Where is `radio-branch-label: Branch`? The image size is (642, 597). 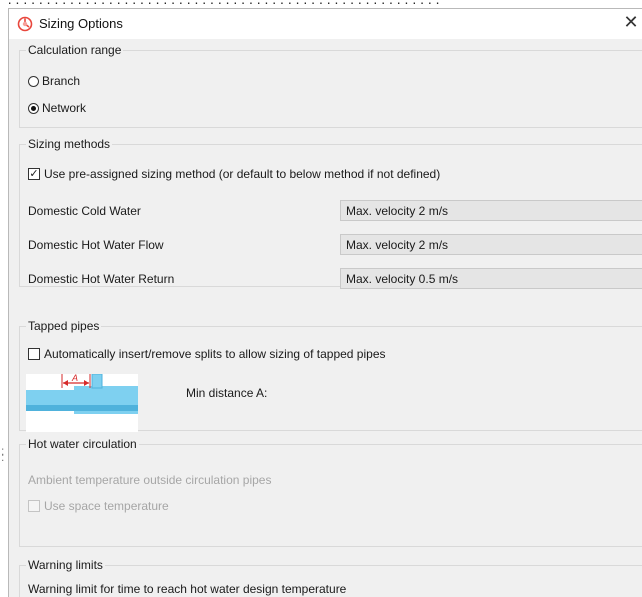
radio-branch-label: Branch is located at coordinates (61, 81).